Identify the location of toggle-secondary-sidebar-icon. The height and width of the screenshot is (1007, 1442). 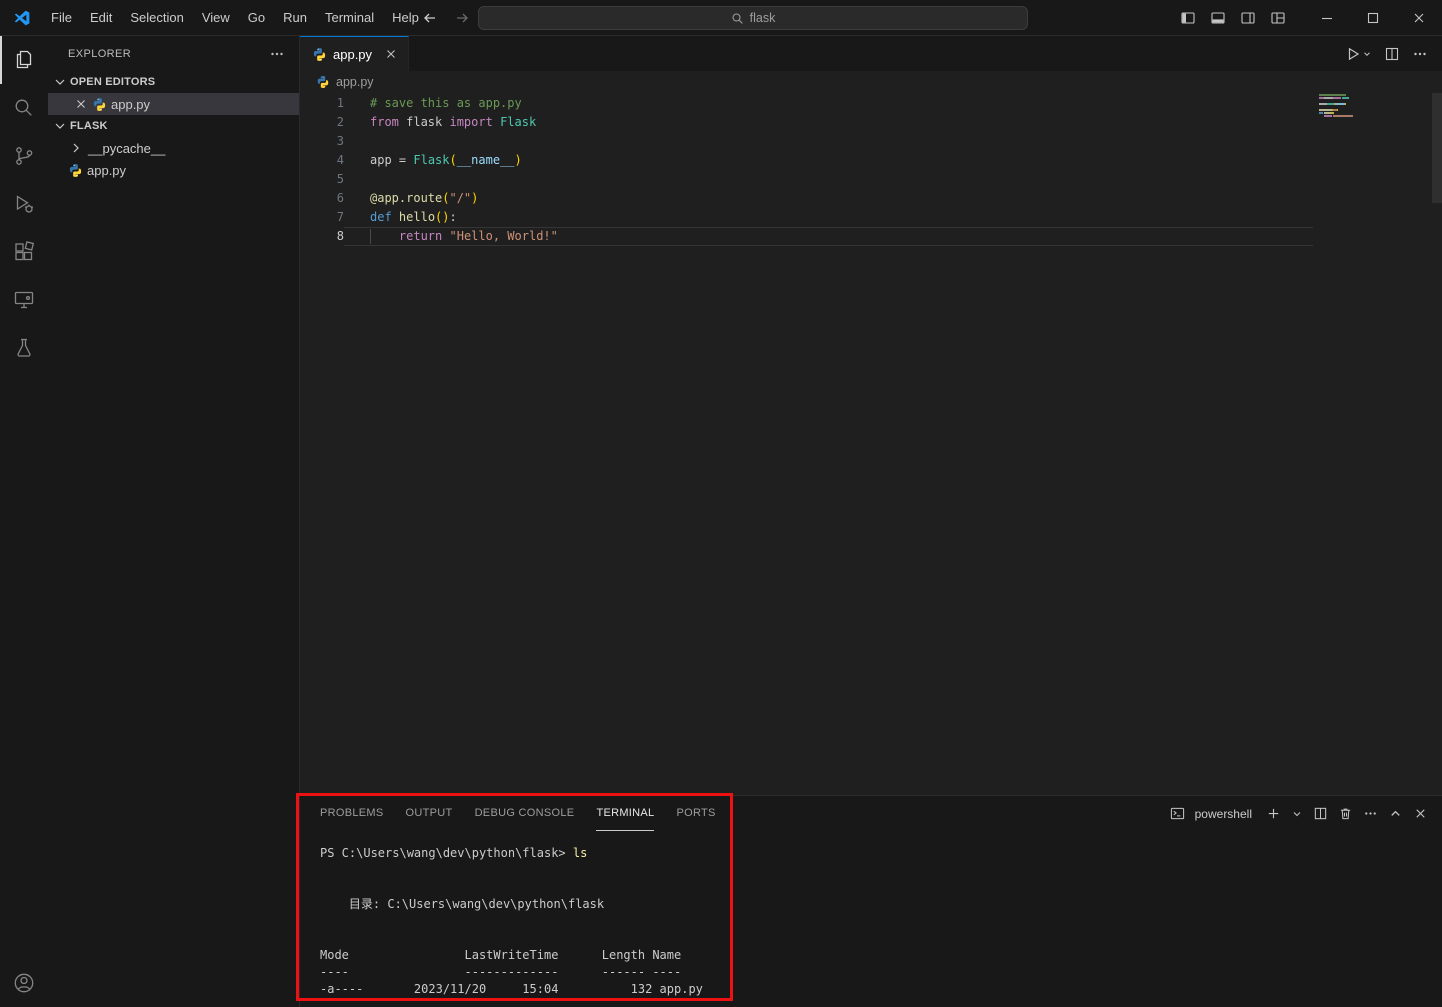
(1248, 18).